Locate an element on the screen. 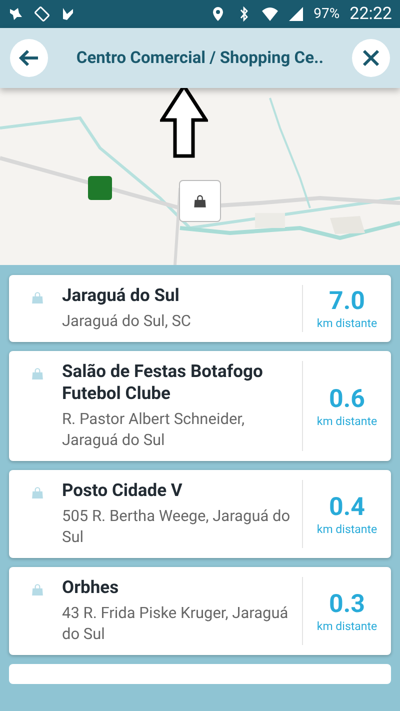  distance-value: 0.3 is located at coordinates (347, 604).